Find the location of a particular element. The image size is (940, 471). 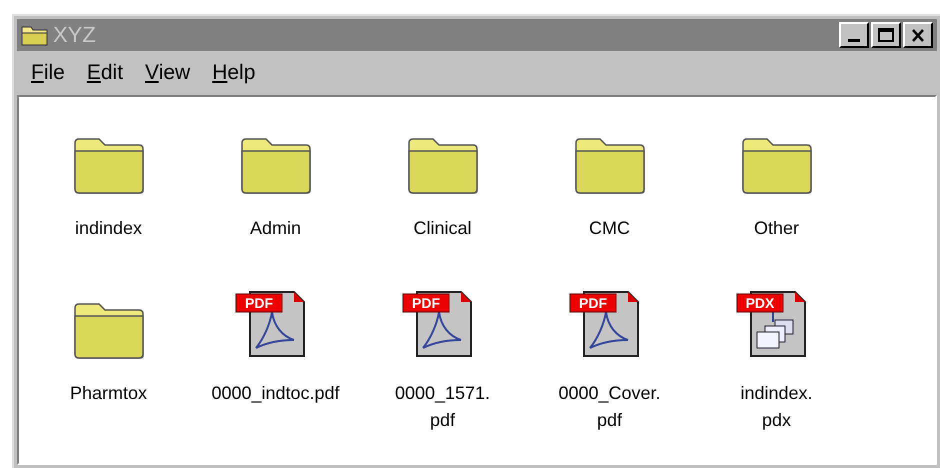

window-title: XYZ is located at coordinates (74, 35).